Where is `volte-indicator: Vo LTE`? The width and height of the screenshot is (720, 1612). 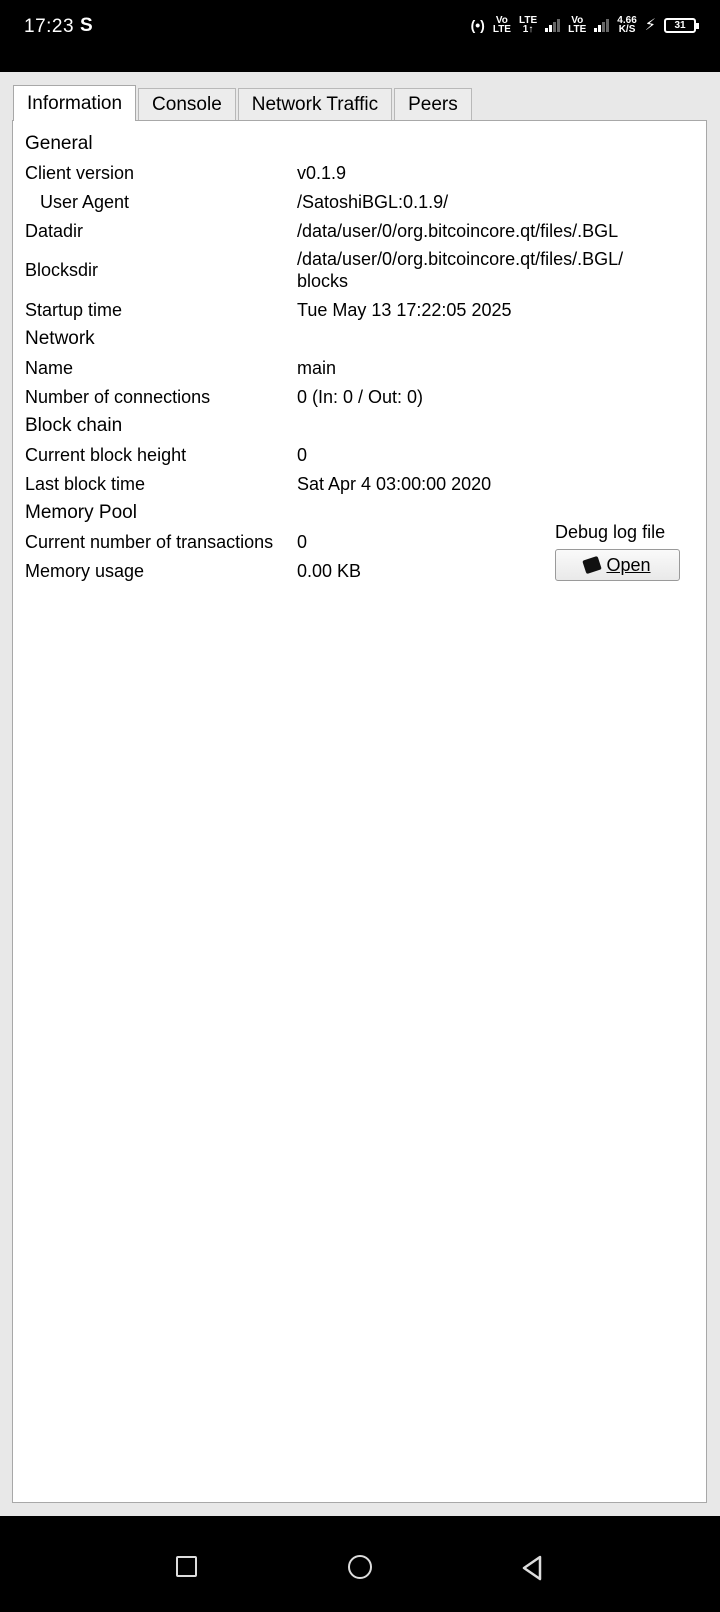 volte-indicator: Vo LTE is located at coordinates (501, 25).